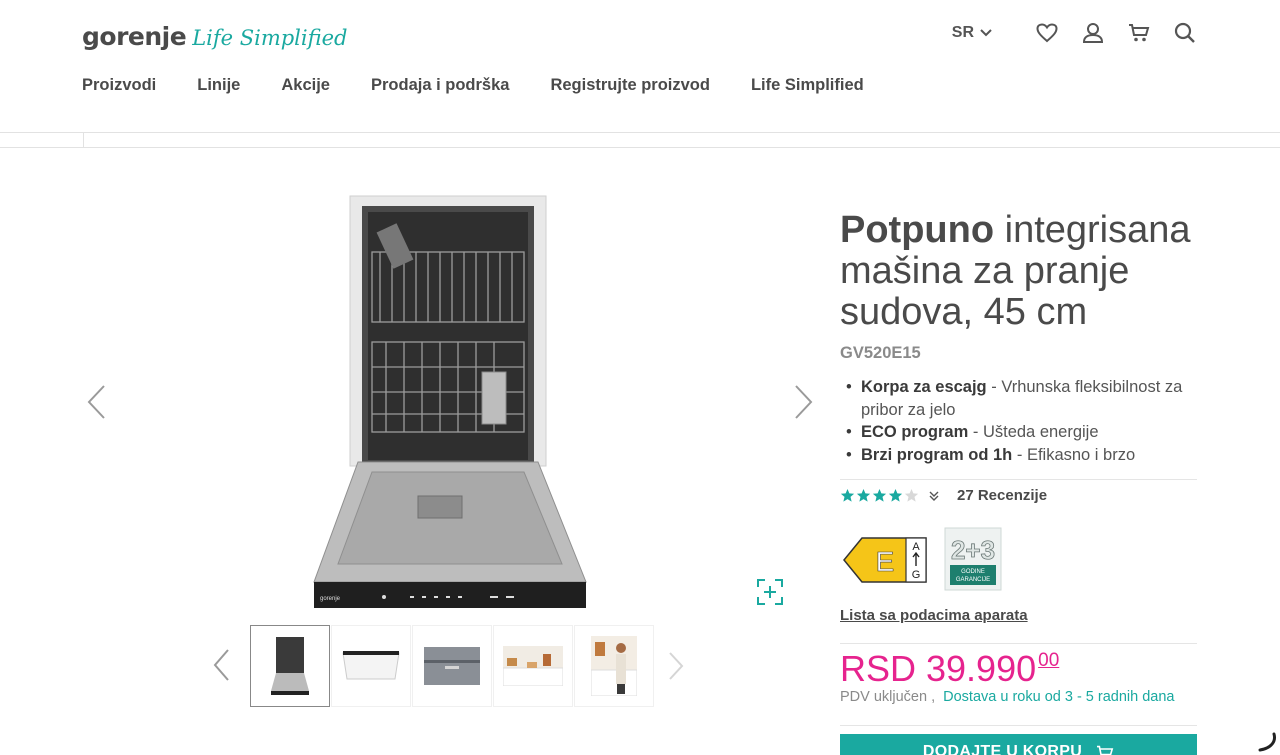 The image size is (1280, 755). What do you see at coordinates (1040, 432) in the screenshot?
I see `feature-desc: Ušteda energije` at bounding box center [1040, 432].